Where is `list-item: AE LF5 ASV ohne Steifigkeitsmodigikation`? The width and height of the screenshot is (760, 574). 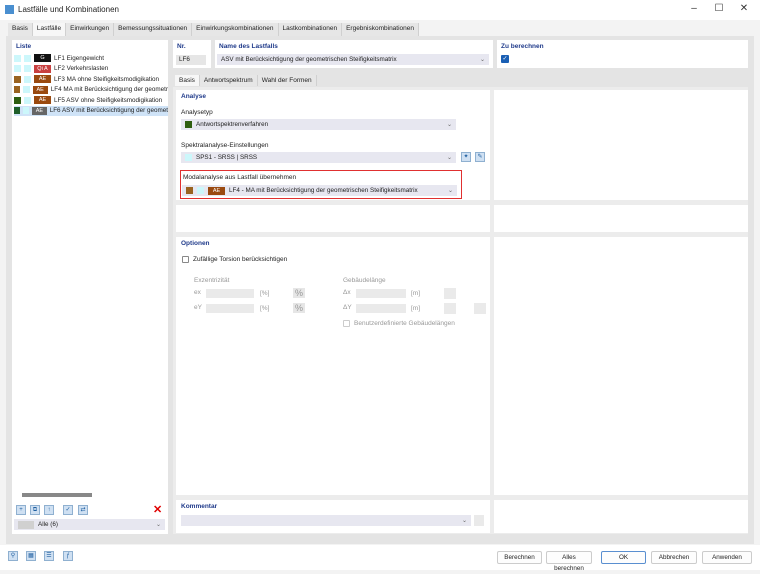
list-item: AE LF5 ASV ohne Steifigkeitsmodigikation is located at coordinates (91, 100).